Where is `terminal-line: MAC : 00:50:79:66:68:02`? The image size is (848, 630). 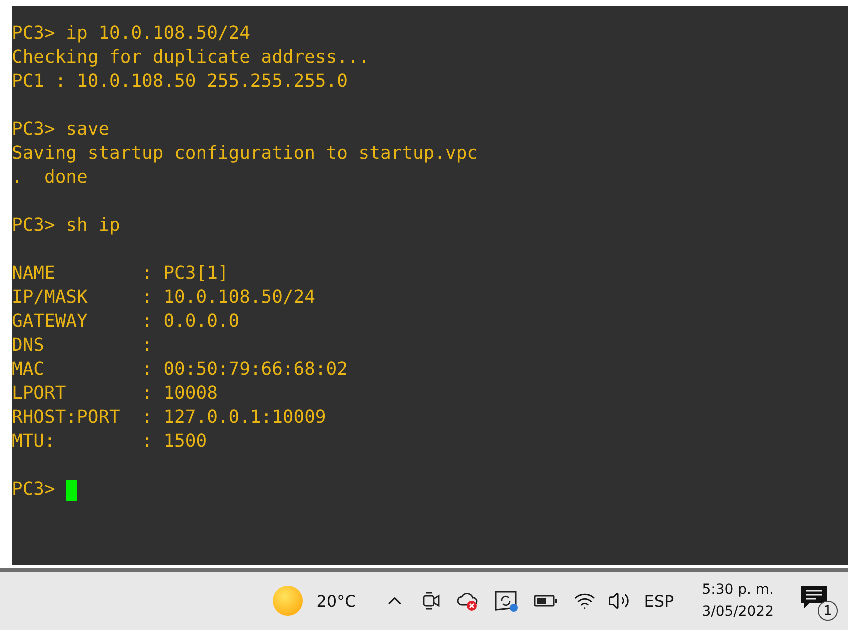
terminal-line: MAC : 00:50:79:66:68:02 is located at coordinates (180, 370).